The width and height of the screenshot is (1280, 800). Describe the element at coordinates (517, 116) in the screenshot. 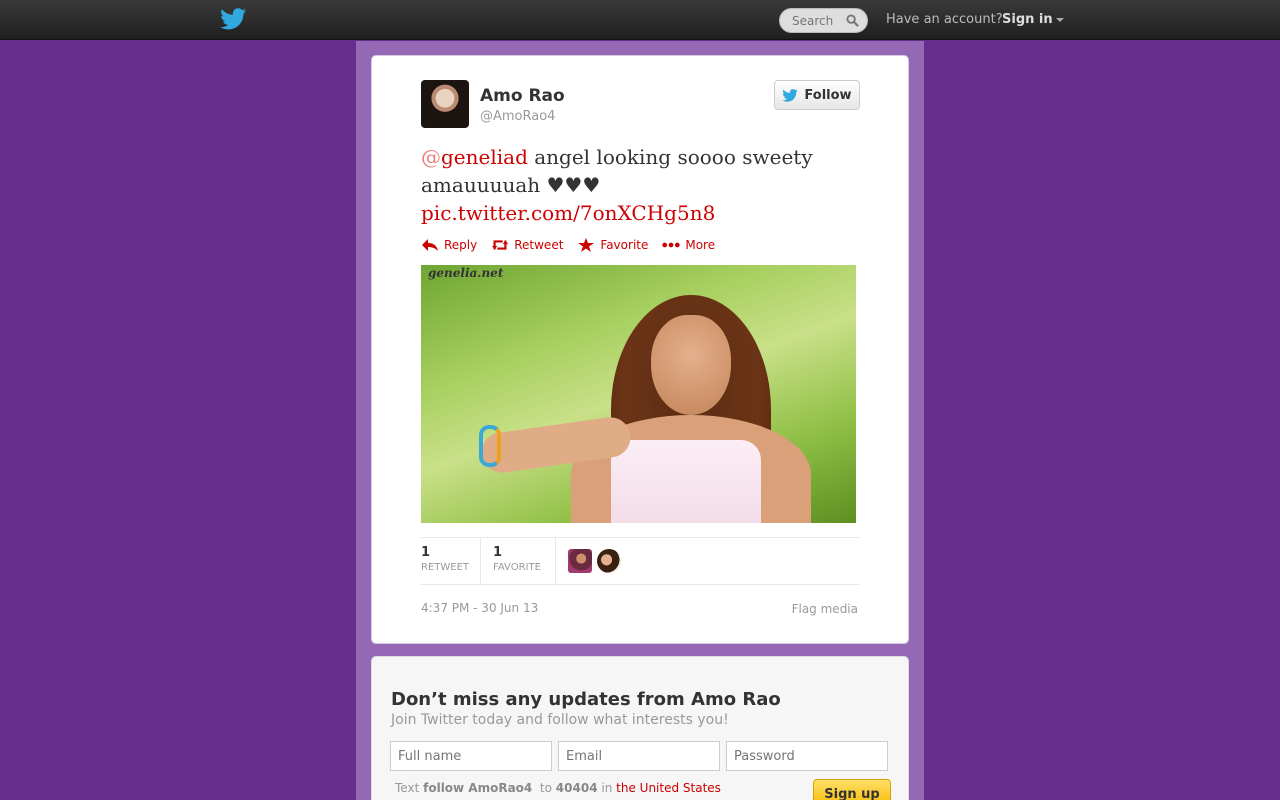

I see `user-handle: @AmoRao4` at that location.